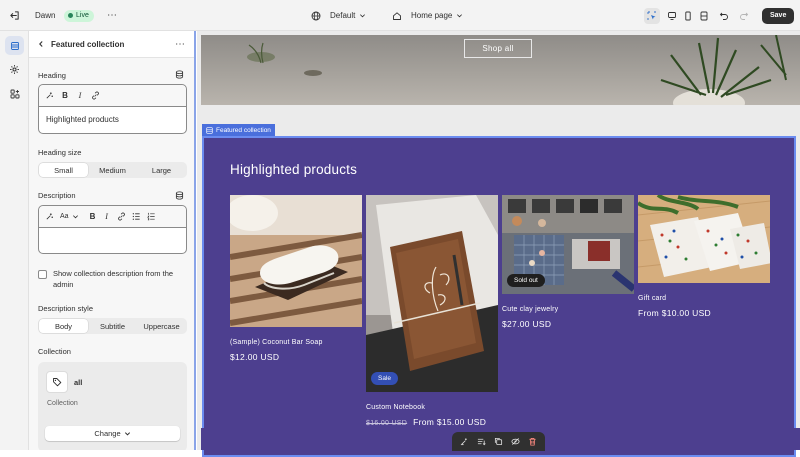 This screenshot has height=457, width=800. I want to click on ai-edit-icon, so click(464, 441).